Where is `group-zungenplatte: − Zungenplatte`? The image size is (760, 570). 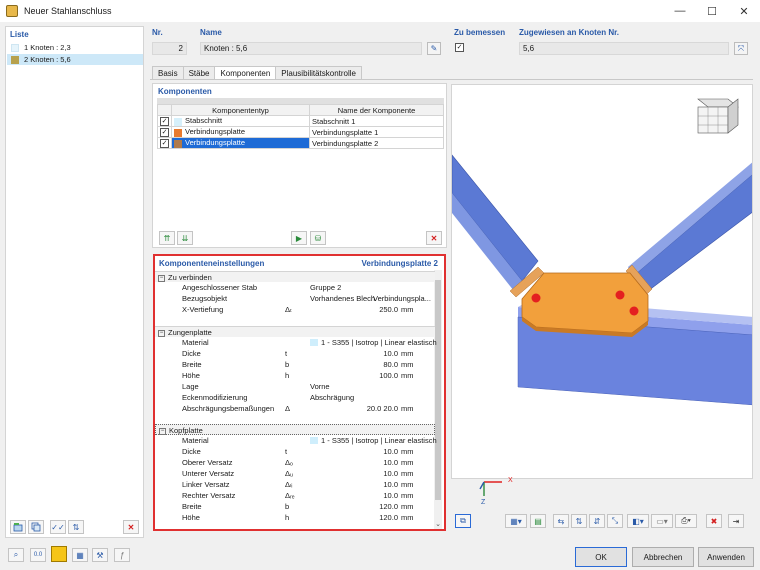 group-zungenplatte: − Zungenplatte is located at coordinates (295, 331).